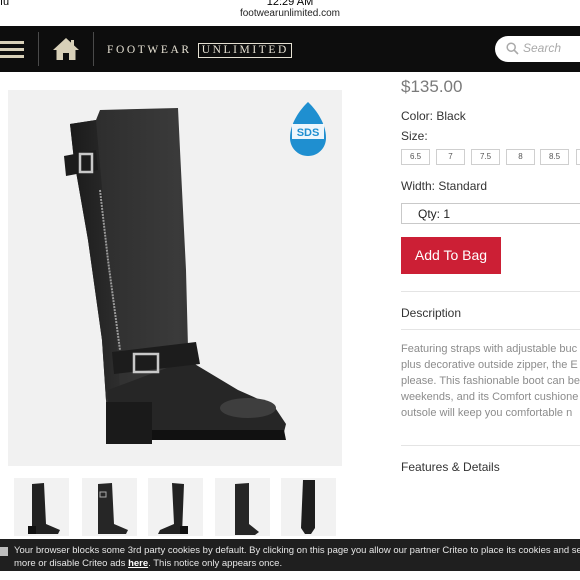  Describe the element at coordinates (489, 365) in the screenshot. I see `description-line: plus decorative outside zipper, the E` at that location.